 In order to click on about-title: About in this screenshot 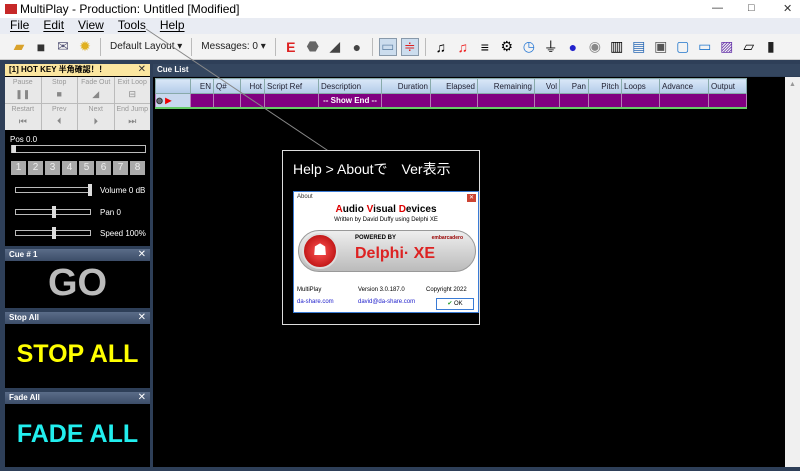, I will do `click(305, 197)`.